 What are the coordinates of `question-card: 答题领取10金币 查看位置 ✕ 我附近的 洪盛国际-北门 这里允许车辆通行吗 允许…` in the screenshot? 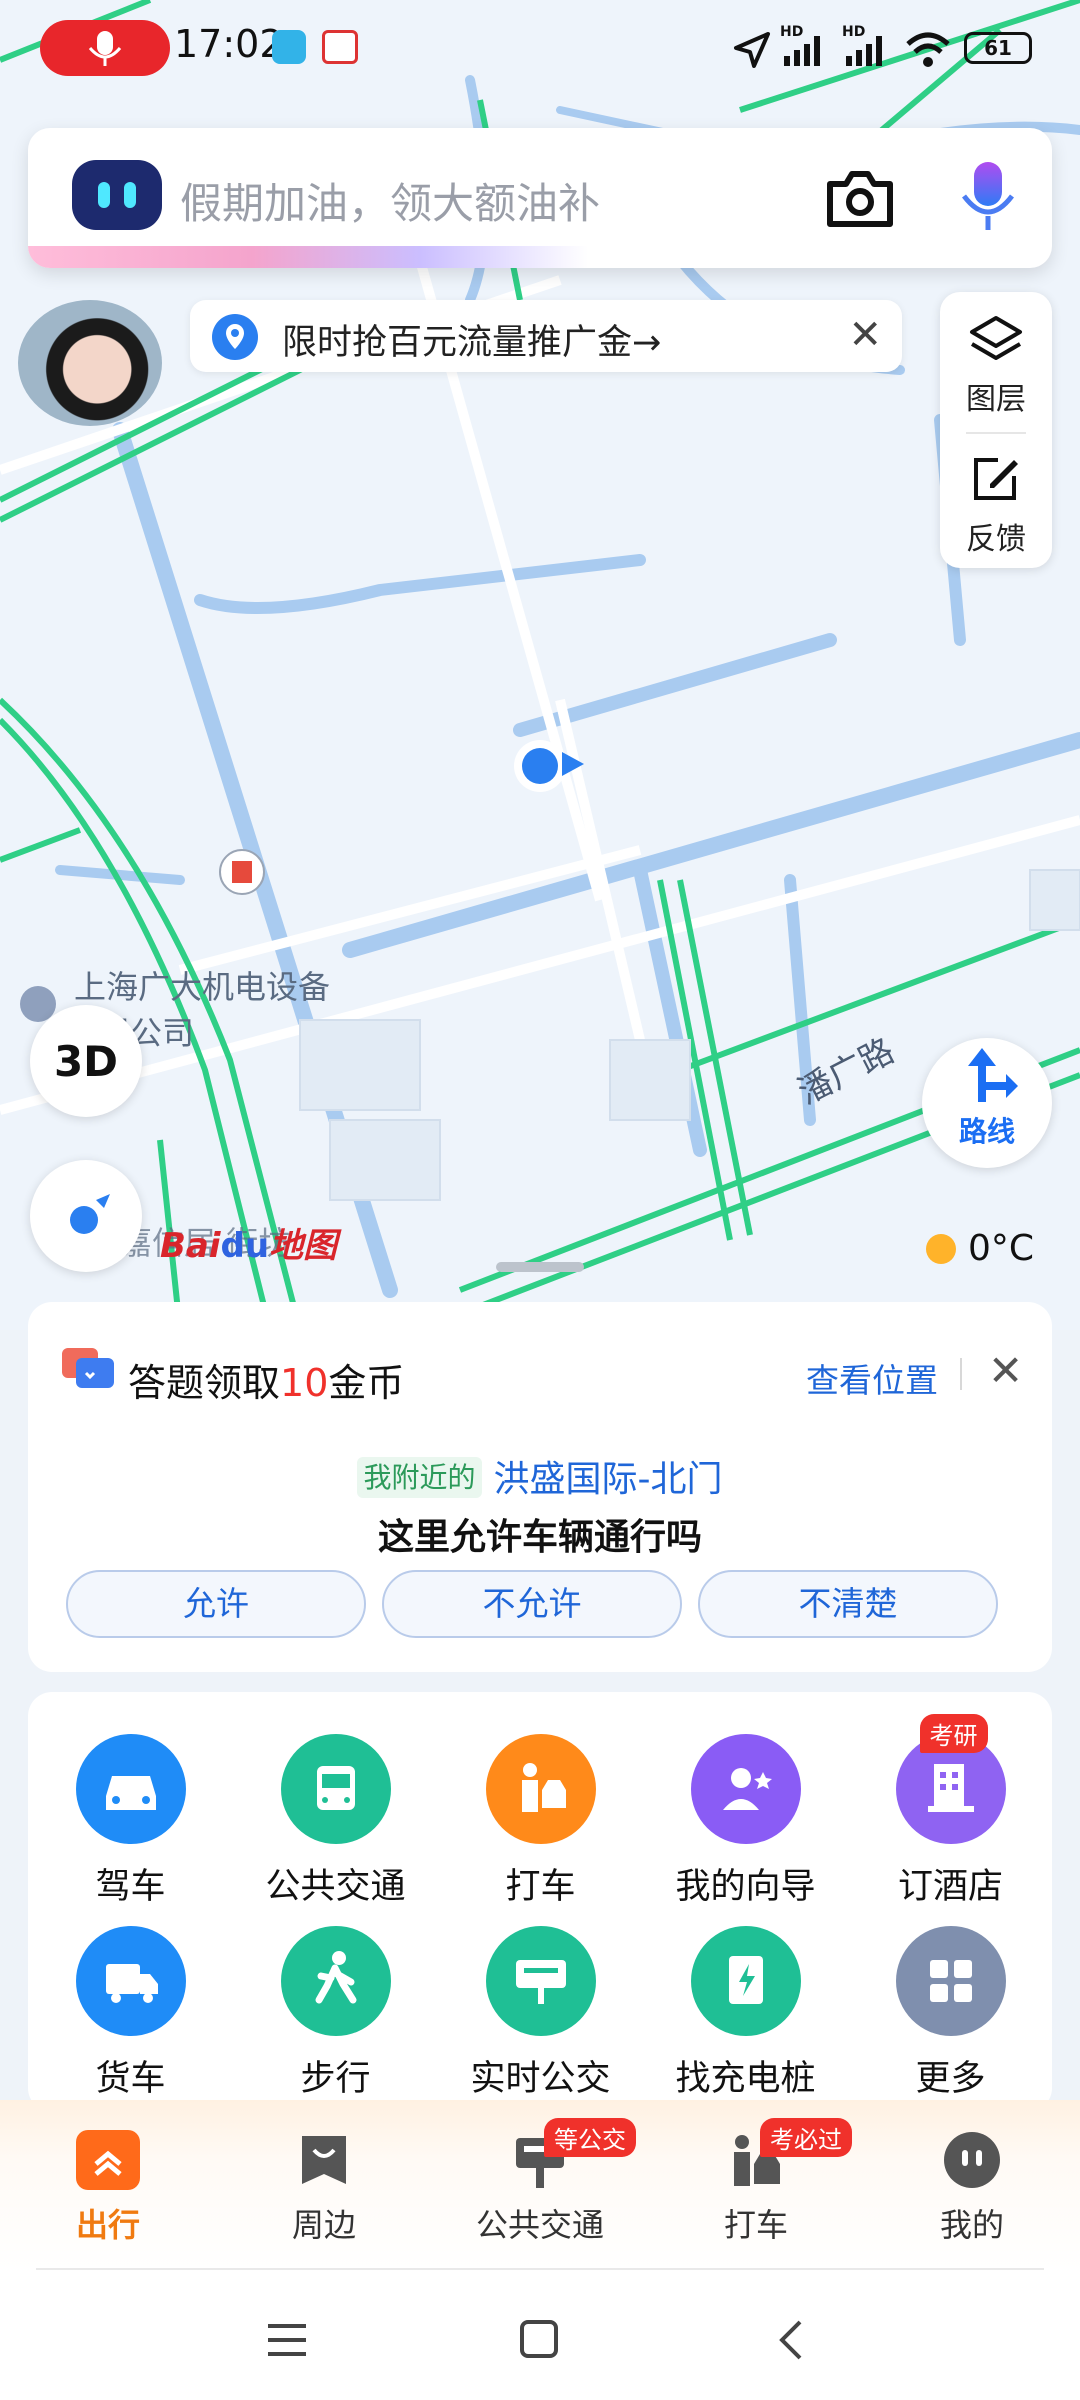 It's located at (540, 1487).